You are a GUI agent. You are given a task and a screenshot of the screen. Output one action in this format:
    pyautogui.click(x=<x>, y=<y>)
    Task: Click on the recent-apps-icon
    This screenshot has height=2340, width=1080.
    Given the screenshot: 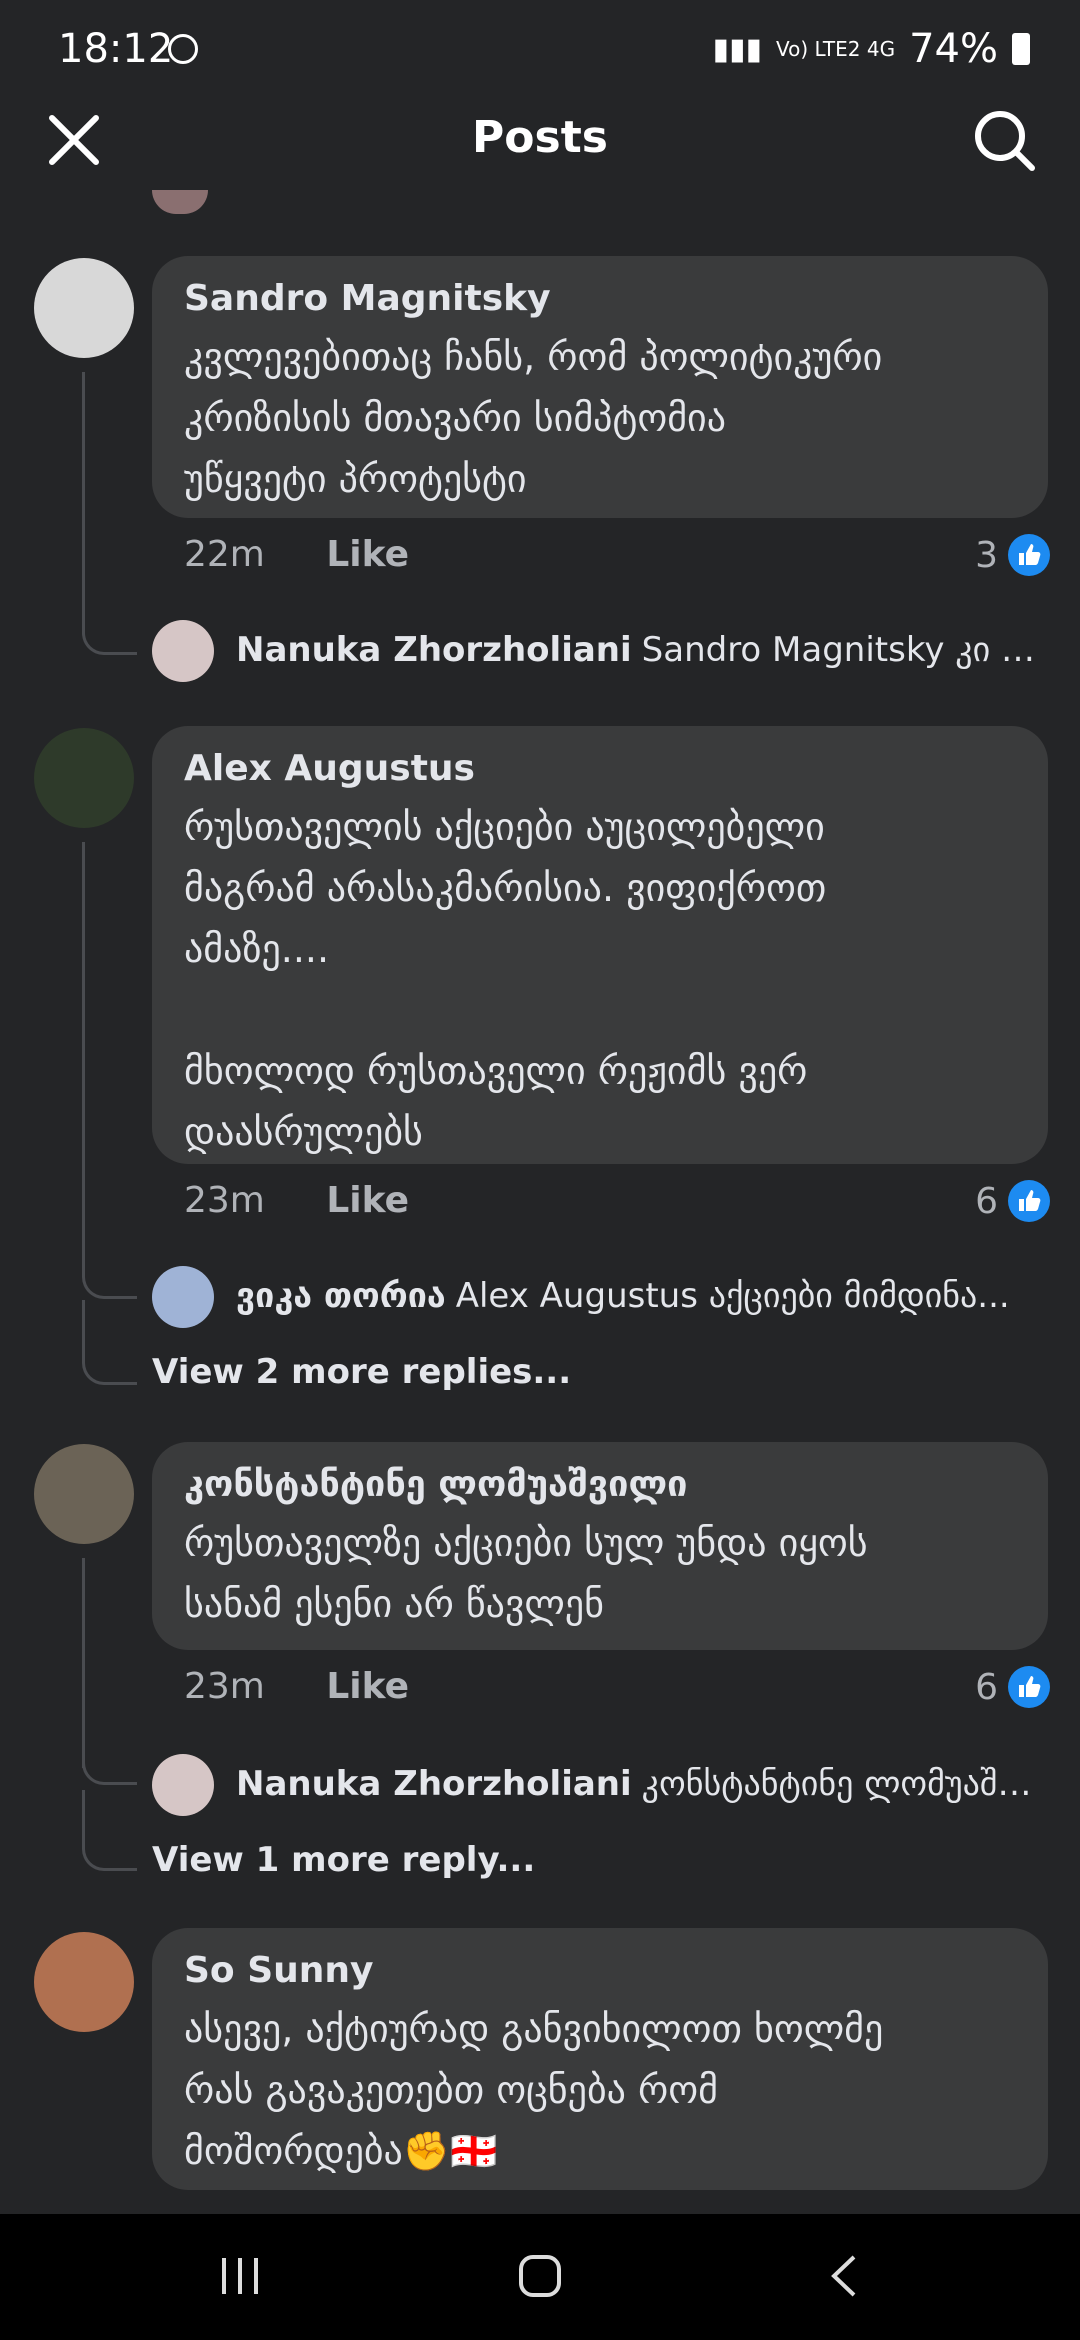 What is the action you would take?
    pyautogui.click(x=240, y=2276)
    